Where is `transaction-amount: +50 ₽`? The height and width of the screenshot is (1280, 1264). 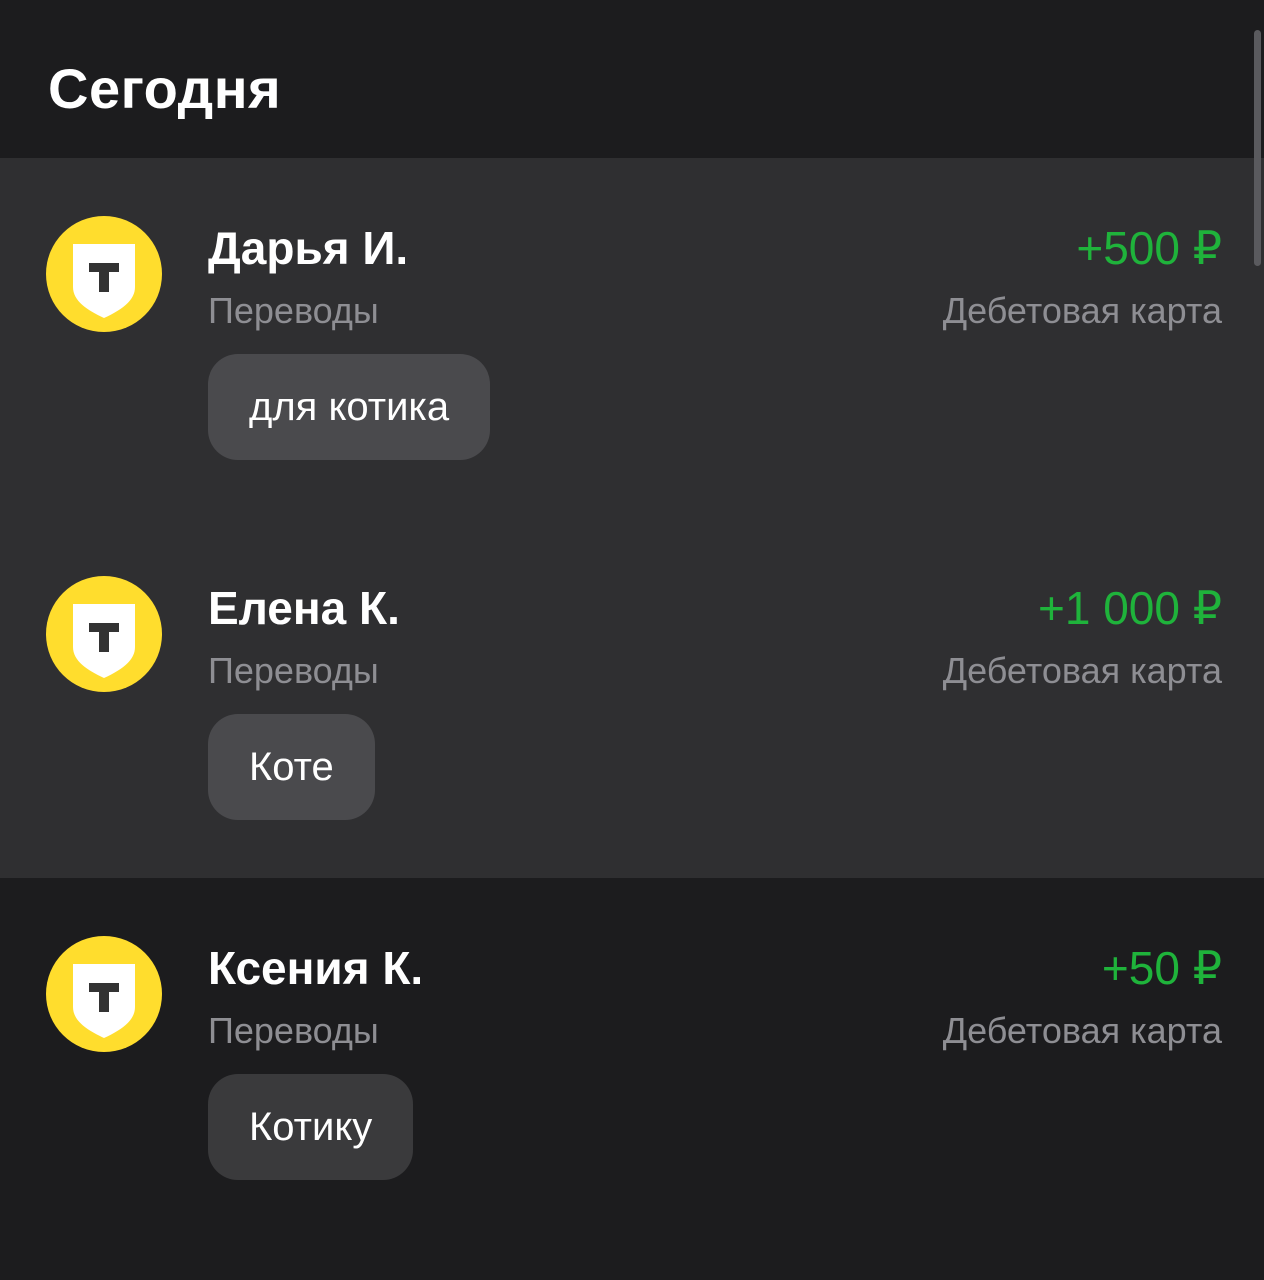 transaction-amount: +50 ₽ is located at coordinates (1161, 968).